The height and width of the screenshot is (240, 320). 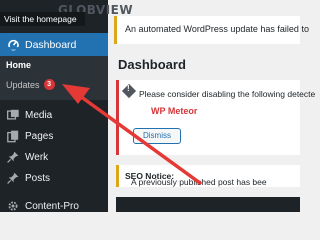 What do you see at coordinates (13, 206) in the screenshot?
I see `gear-icon` at bounding box center [13, 206].